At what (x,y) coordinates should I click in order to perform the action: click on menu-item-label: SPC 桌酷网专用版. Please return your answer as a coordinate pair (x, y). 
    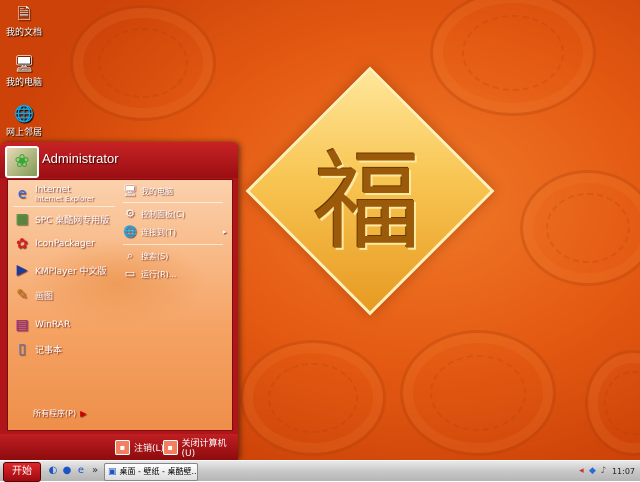
    Looking at the image, I should click on (72, 220).